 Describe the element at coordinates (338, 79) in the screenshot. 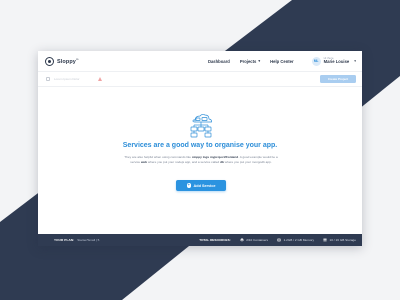

I see `create-project-button: Create Project` at that location.